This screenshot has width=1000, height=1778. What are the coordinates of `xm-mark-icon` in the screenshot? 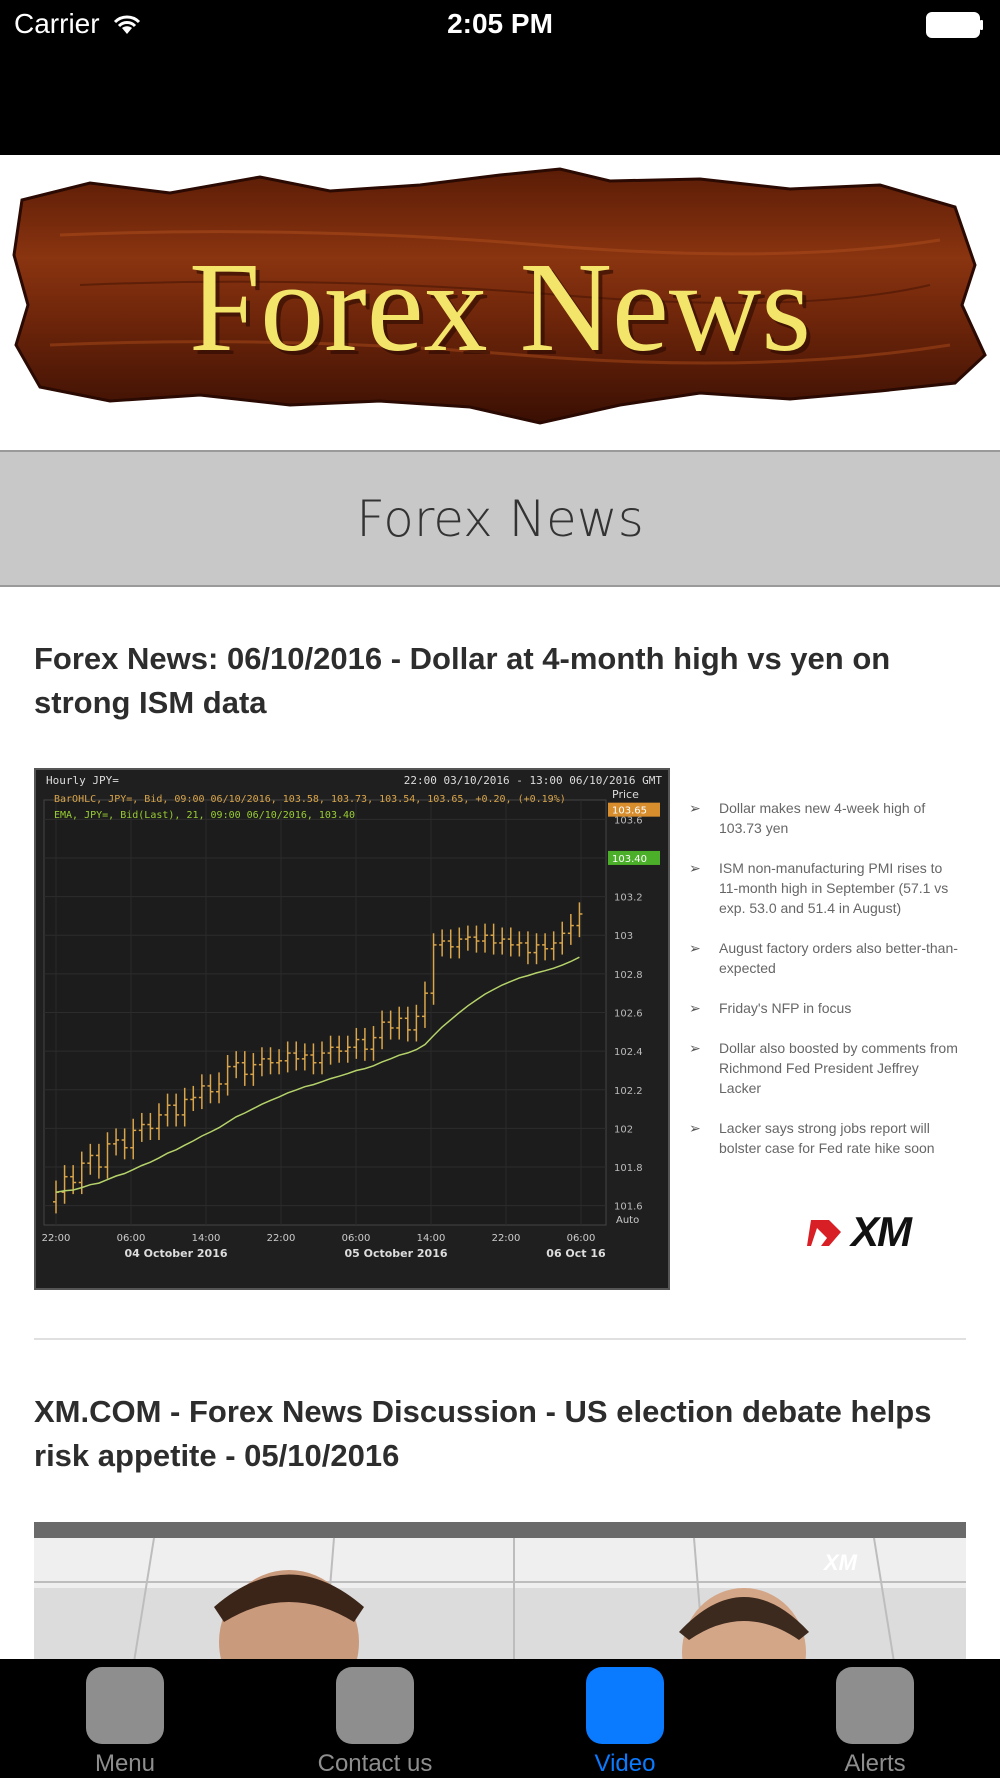 It's located at (824, 1233).